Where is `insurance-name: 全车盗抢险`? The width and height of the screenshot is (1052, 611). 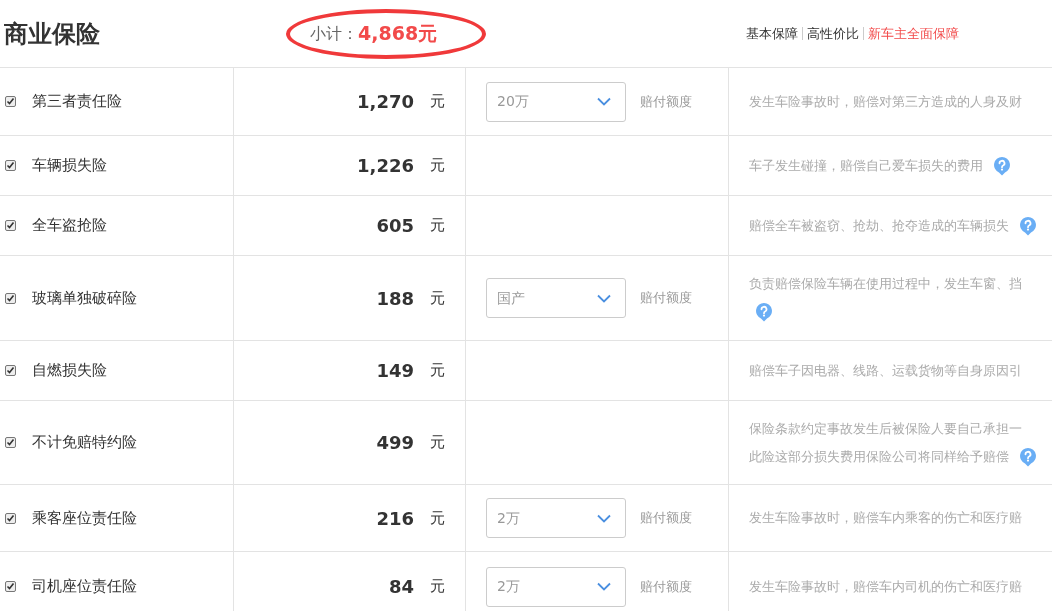
insurance-name: 全车盗抢险 is located at coordinates (69, 226).